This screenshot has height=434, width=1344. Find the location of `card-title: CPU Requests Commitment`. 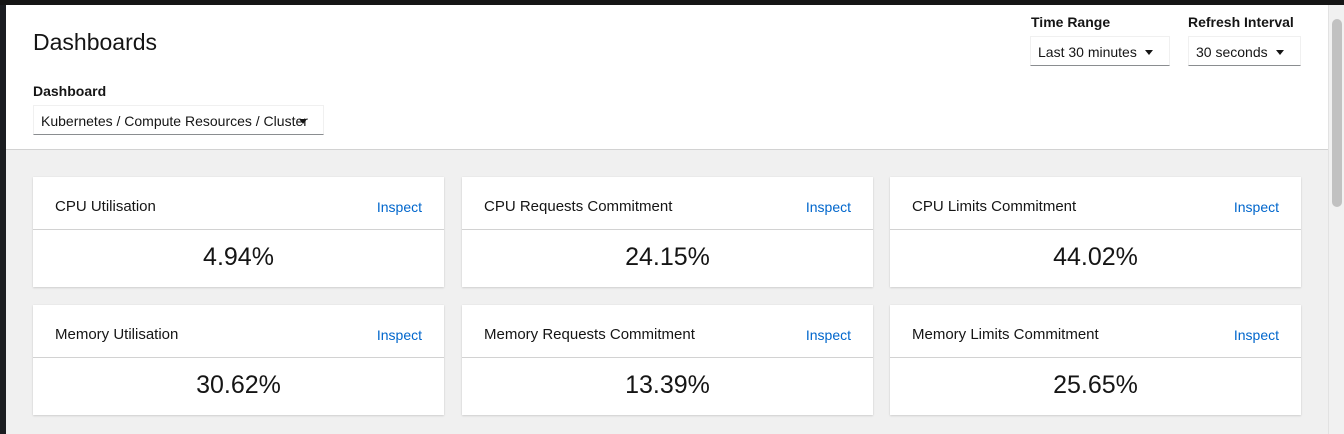

card-title: CPU Requests Commitment is located at coordinates (578, 206).